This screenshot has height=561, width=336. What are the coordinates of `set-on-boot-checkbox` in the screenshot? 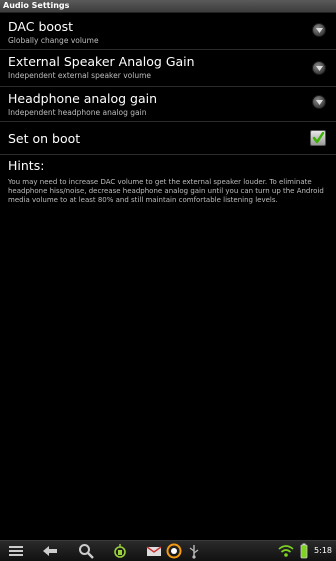 It's located at (318, 138).